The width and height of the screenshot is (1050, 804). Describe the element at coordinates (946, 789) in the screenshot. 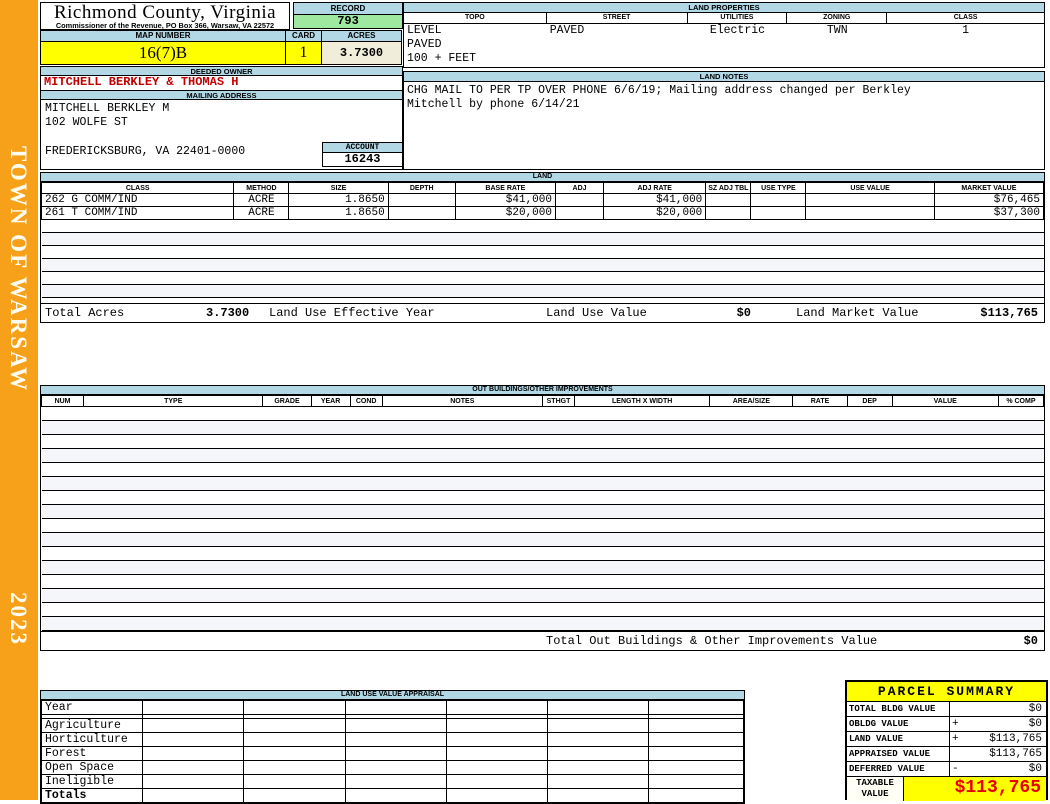

I see `taxable-value-row: TAXABLE VALUE $113,765` at that location.